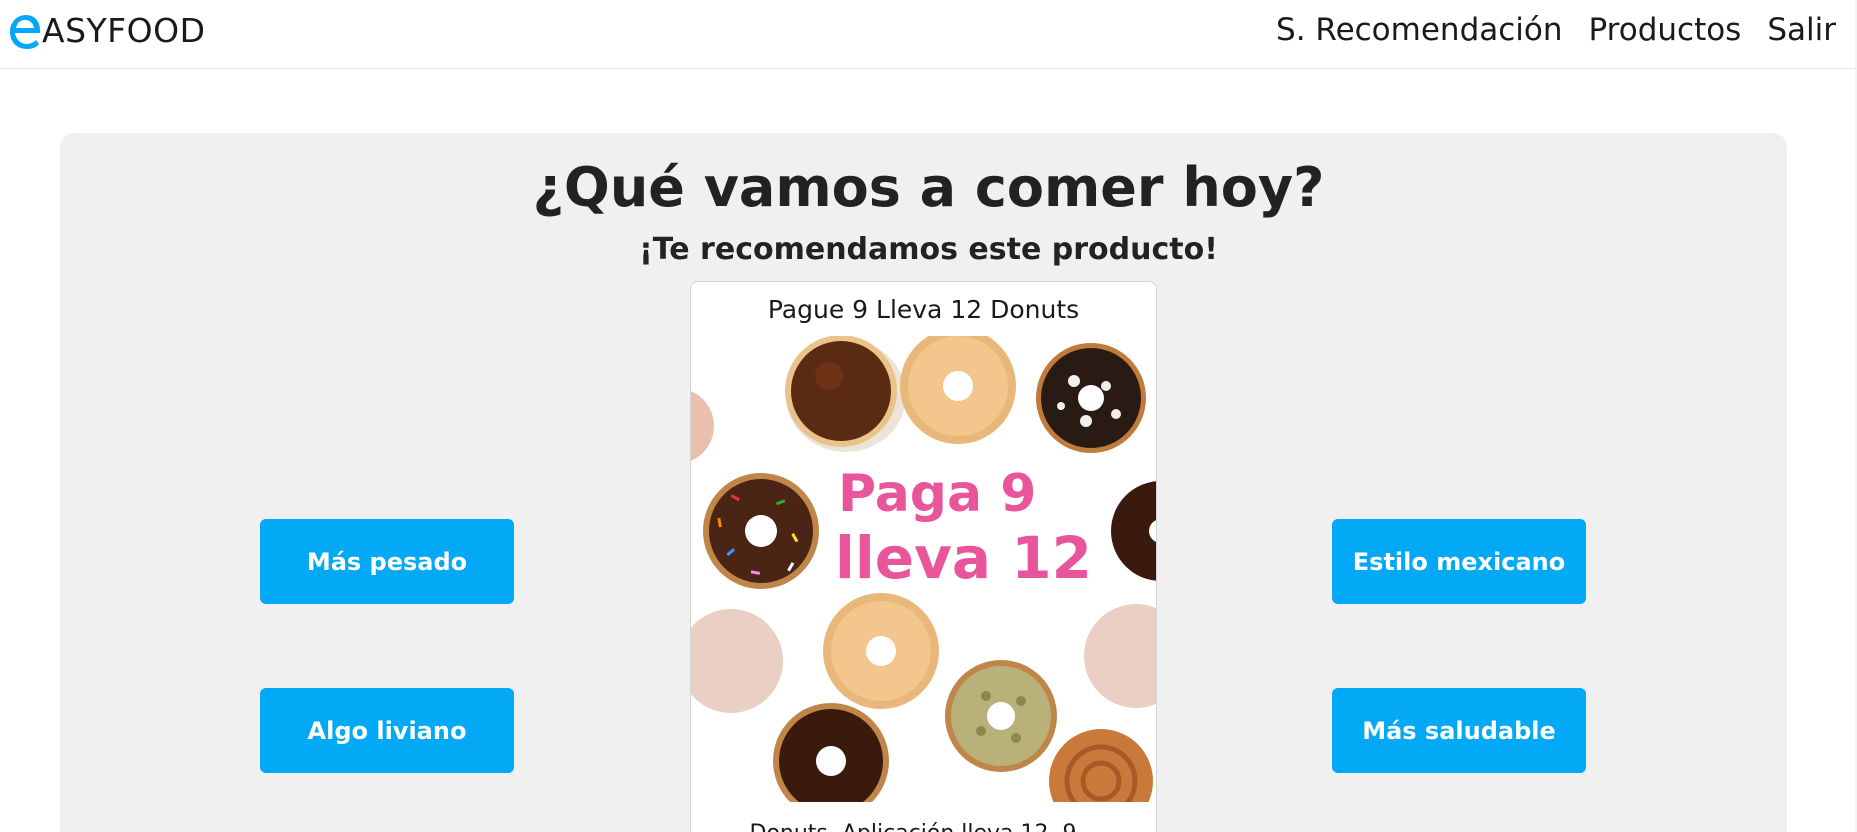 The width and height of the screenshot is (1857, 832). I want to click on product-image: Paga 9 lleva 12, so click(923, 569).